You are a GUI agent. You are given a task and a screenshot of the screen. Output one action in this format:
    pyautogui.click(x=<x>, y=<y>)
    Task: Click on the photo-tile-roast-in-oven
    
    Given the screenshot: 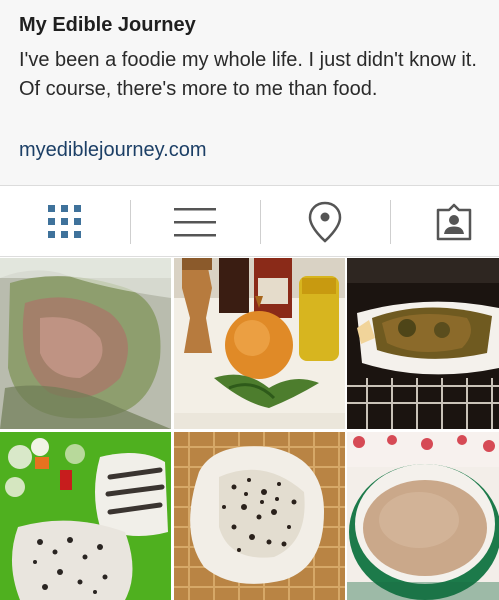 What is the action you would take?
    pyautogui.click(x=423, y=343)
    